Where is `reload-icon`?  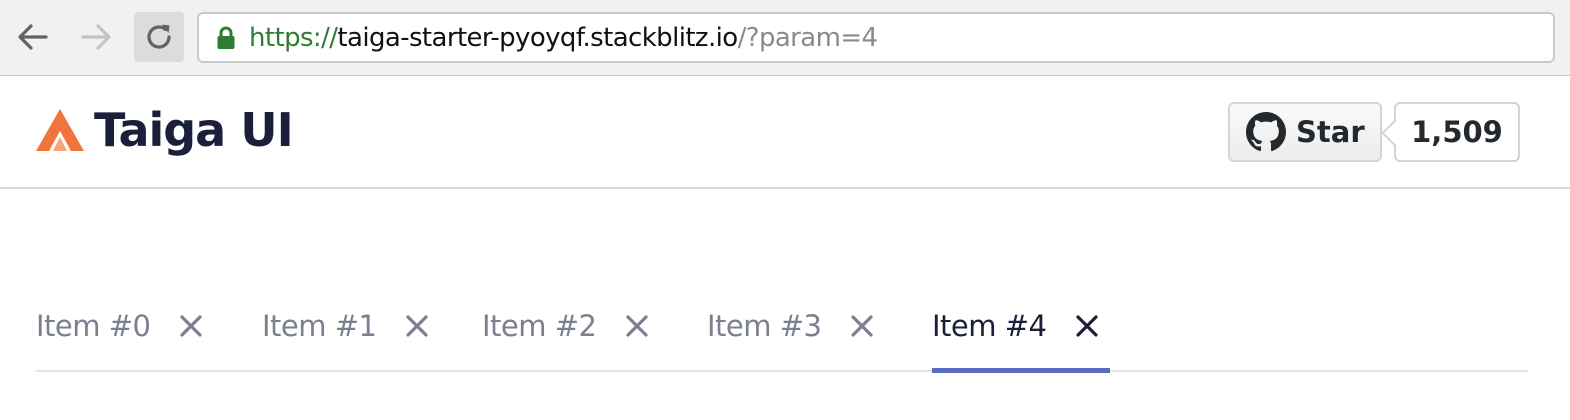
reload-icon is located at coordinates (159, 36).